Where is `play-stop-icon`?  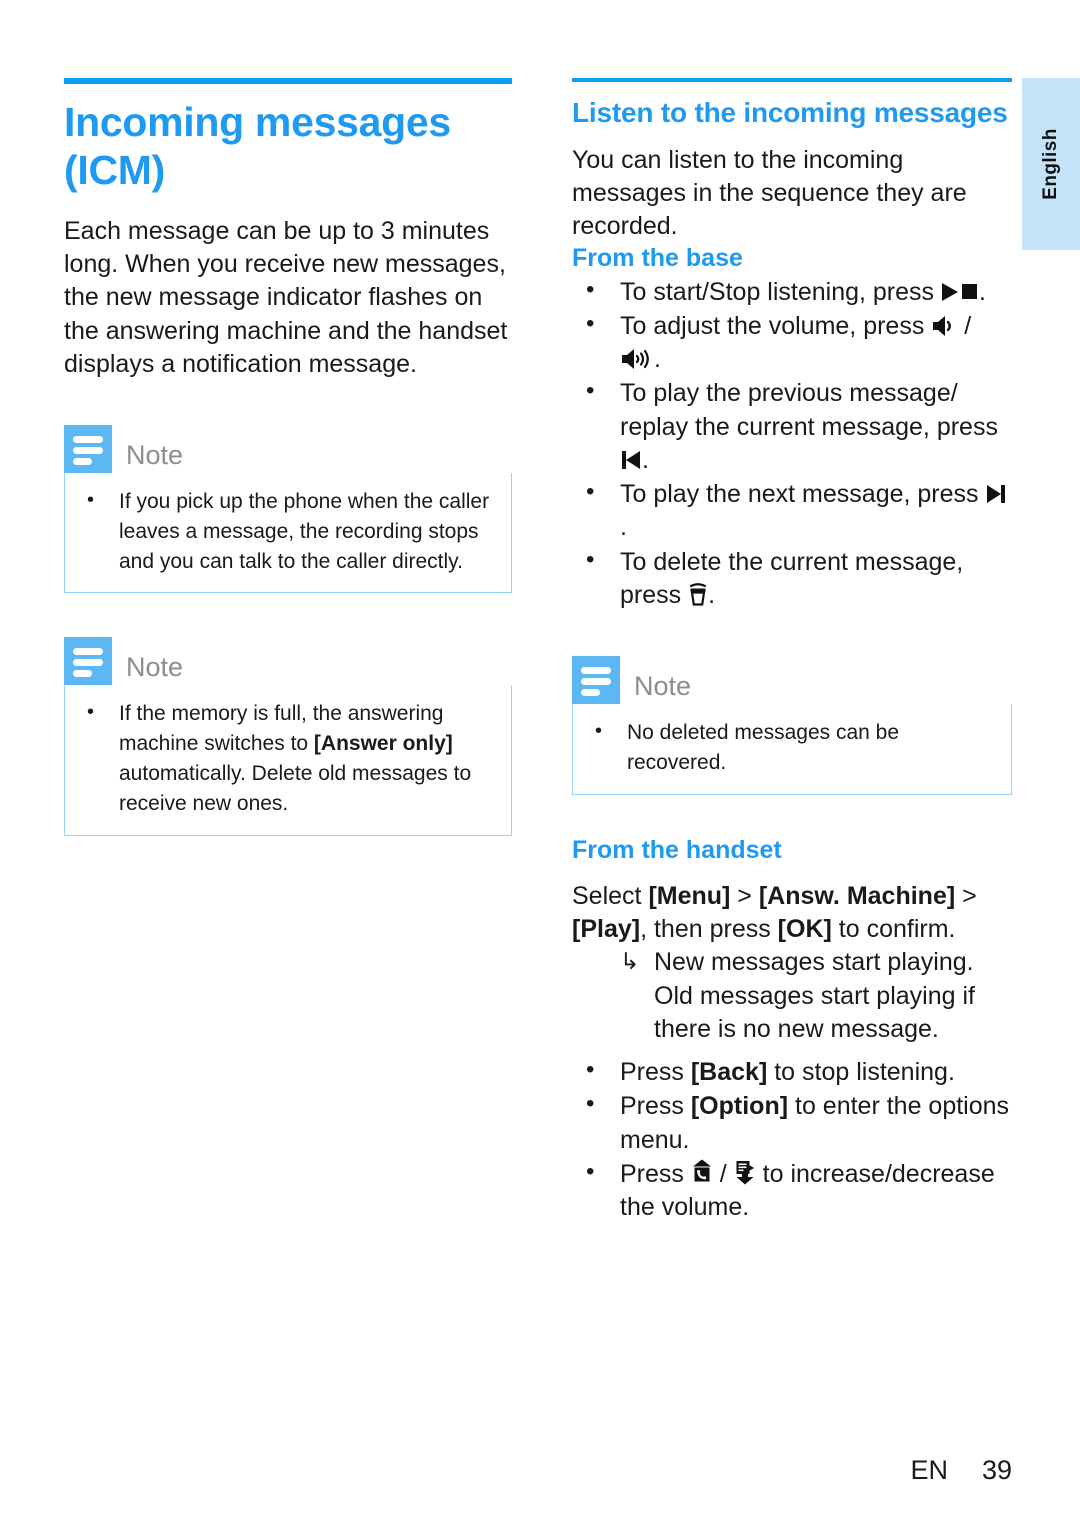
play-stop-icon is located at coordinates (960, 292).